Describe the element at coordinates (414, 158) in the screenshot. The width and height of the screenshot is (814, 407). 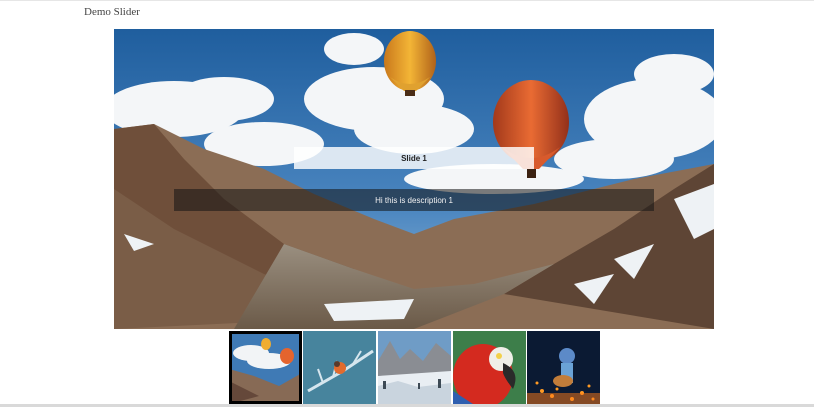
I see `slide-title: Slide 1` at that location.